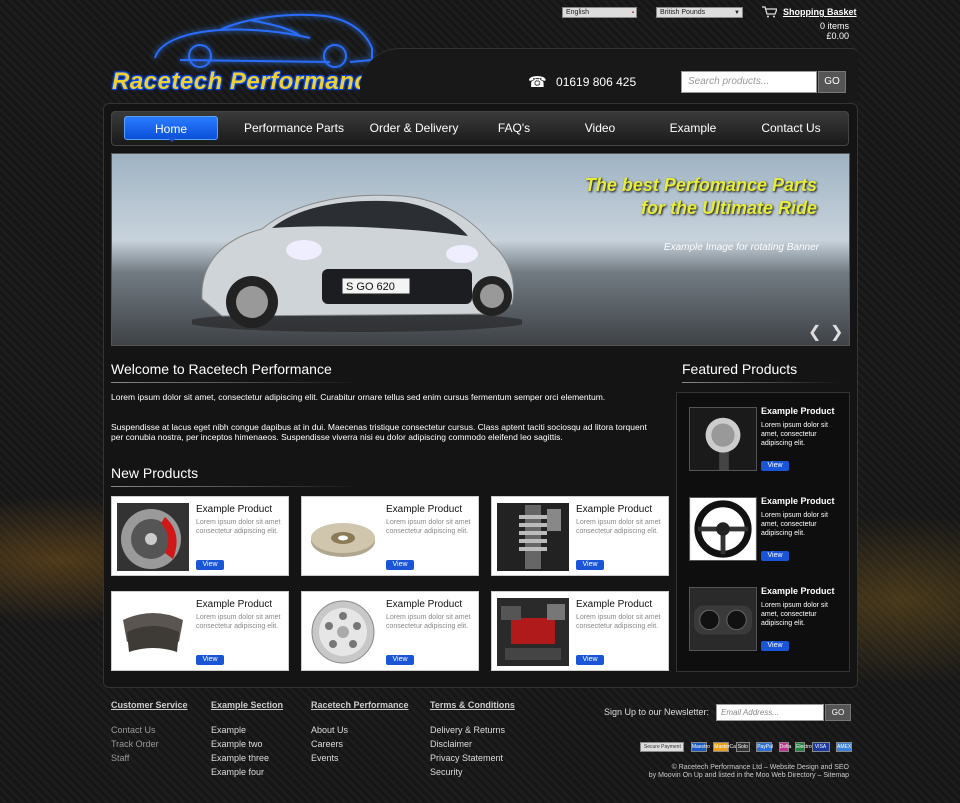 The width and height of the screenshot is (960, 803). Describe the element at coordinates (247, 82) in the screenshot. I see `logo-text: Racetech Performance` at that location.